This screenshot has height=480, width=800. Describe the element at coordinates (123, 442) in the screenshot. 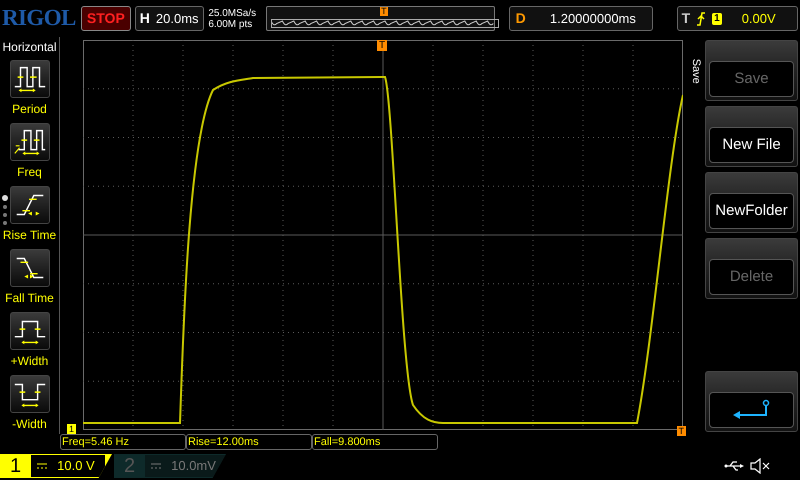

I see `measurement-readout: Freq=5.46 Hz` at that location.